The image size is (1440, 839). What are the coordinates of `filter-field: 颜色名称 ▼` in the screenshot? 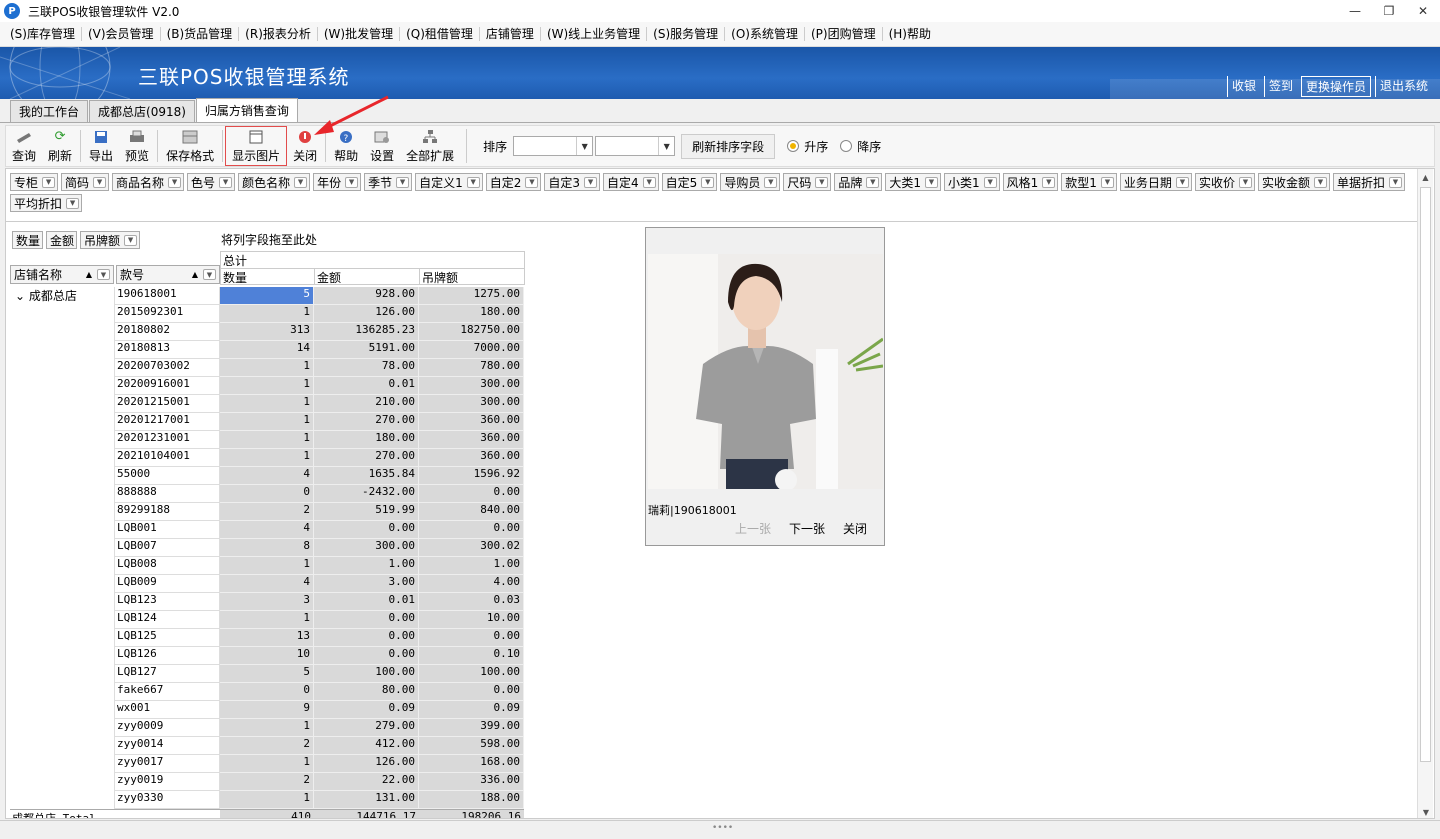 It's located at (274, 182).